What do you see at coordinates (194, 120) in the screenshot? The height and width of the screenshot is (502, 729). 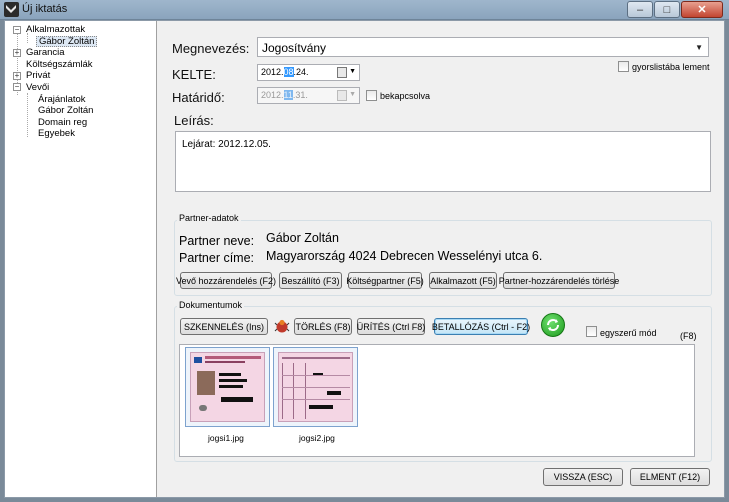 I see `leiras-label: Leírás:` at bounding box center [194, 120].